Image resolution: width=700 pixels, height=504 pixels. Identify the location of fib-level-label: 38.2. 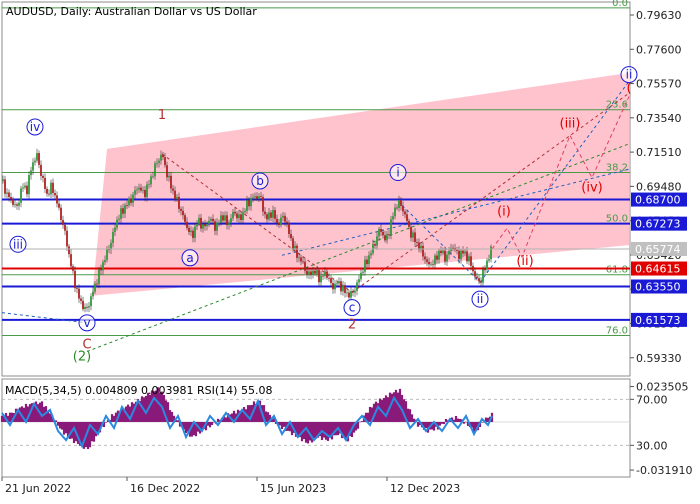
(617, 168).